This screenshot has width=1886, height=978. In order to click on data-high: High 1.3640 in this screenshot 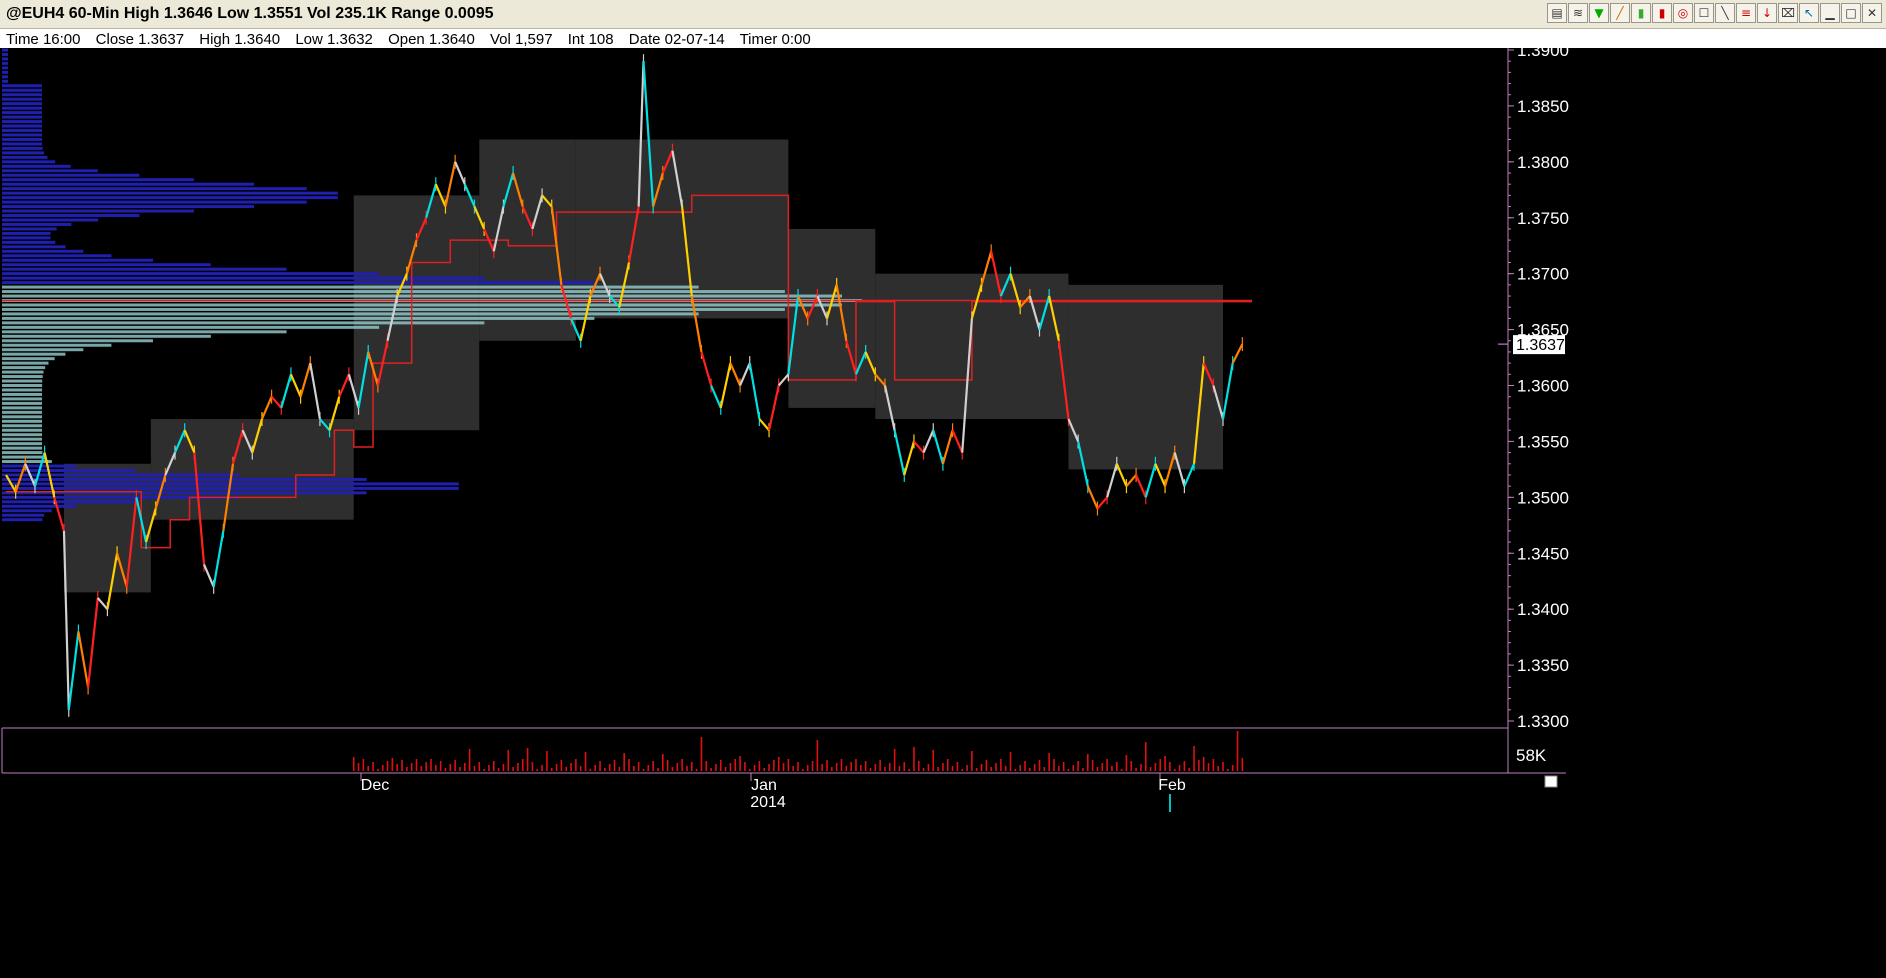, I will do `click(240, 39)`.